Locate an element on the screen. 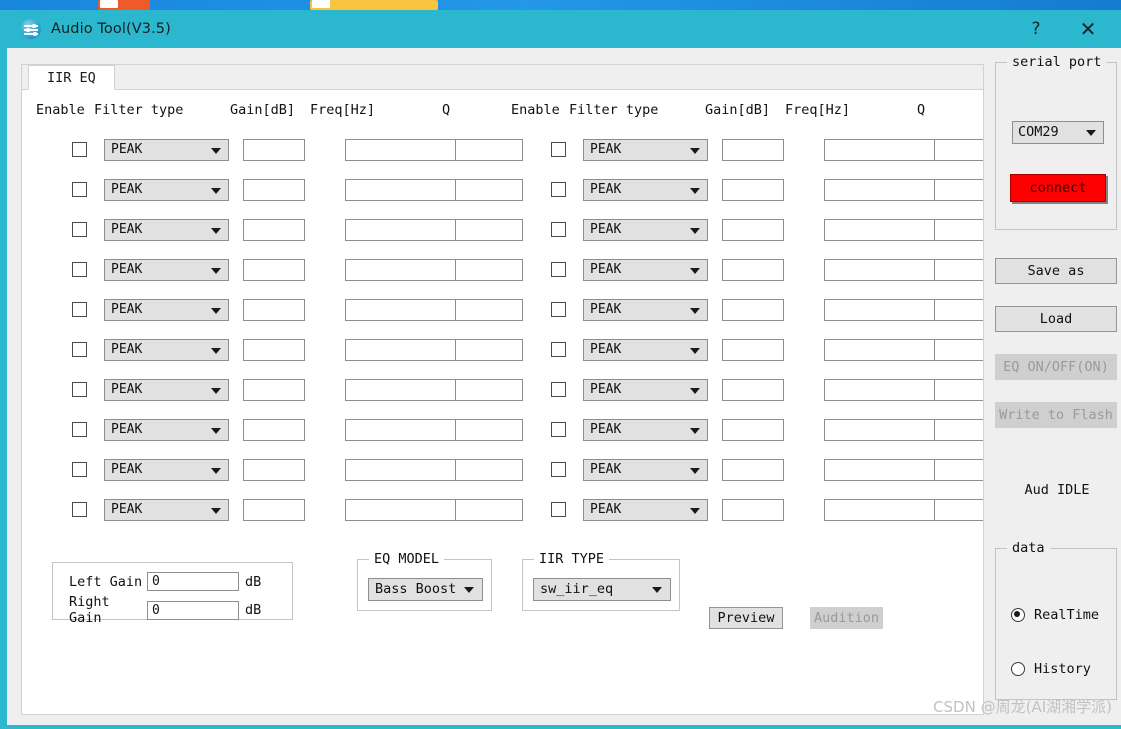  eq-model-value: Bass Boost is located at coordinates (416, 589).